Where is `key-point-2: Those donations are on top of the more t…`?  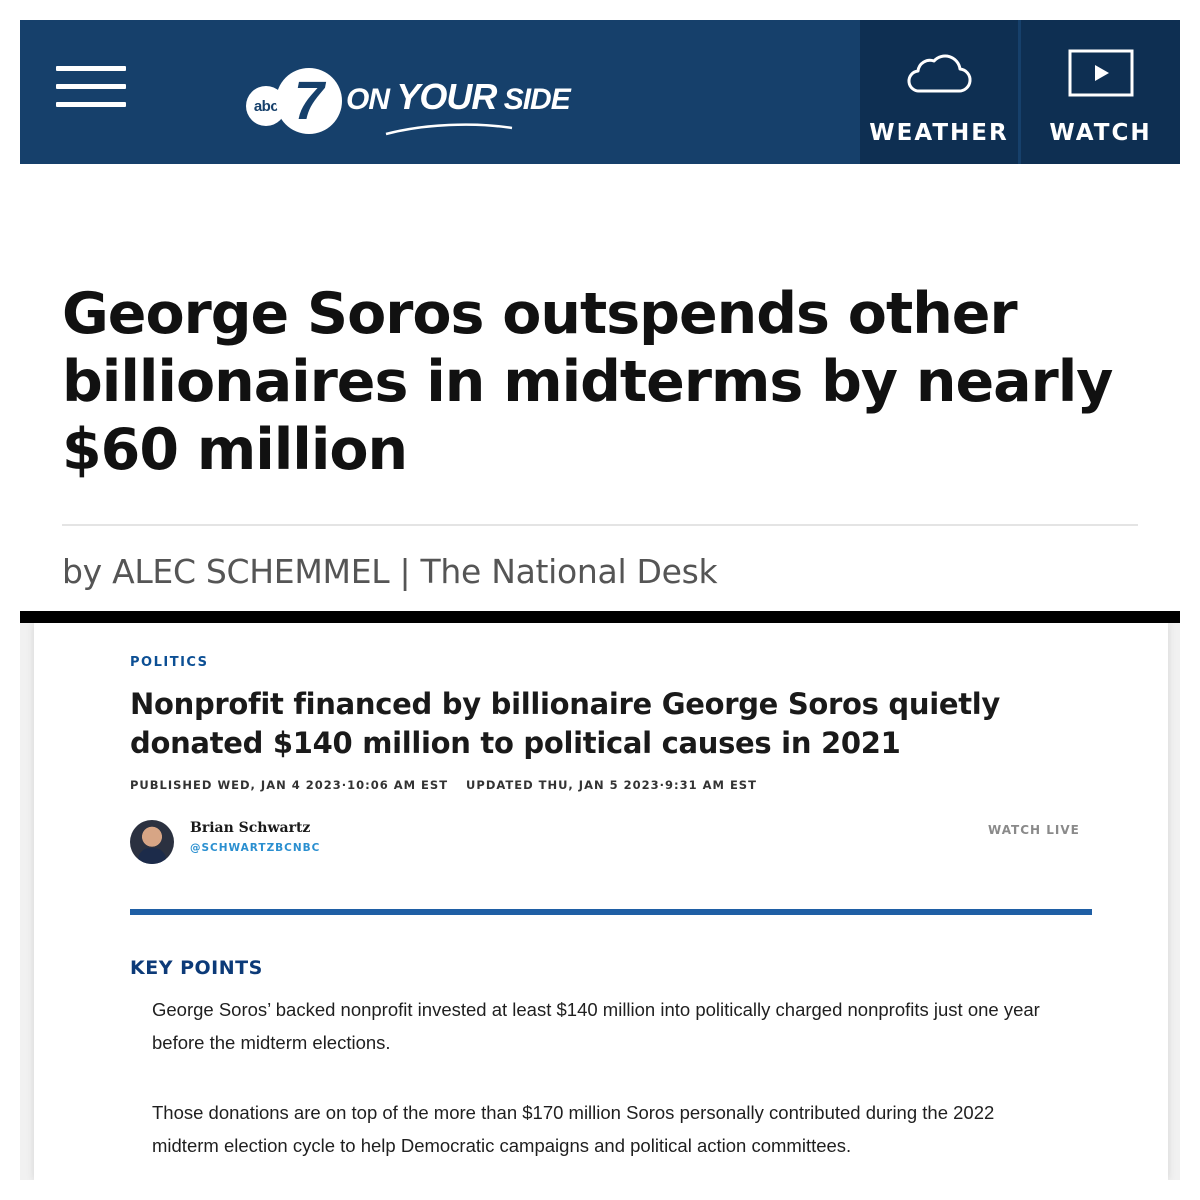 key-point-2: Those donations are on top of the more t… is located at coordinates (573, 1129).